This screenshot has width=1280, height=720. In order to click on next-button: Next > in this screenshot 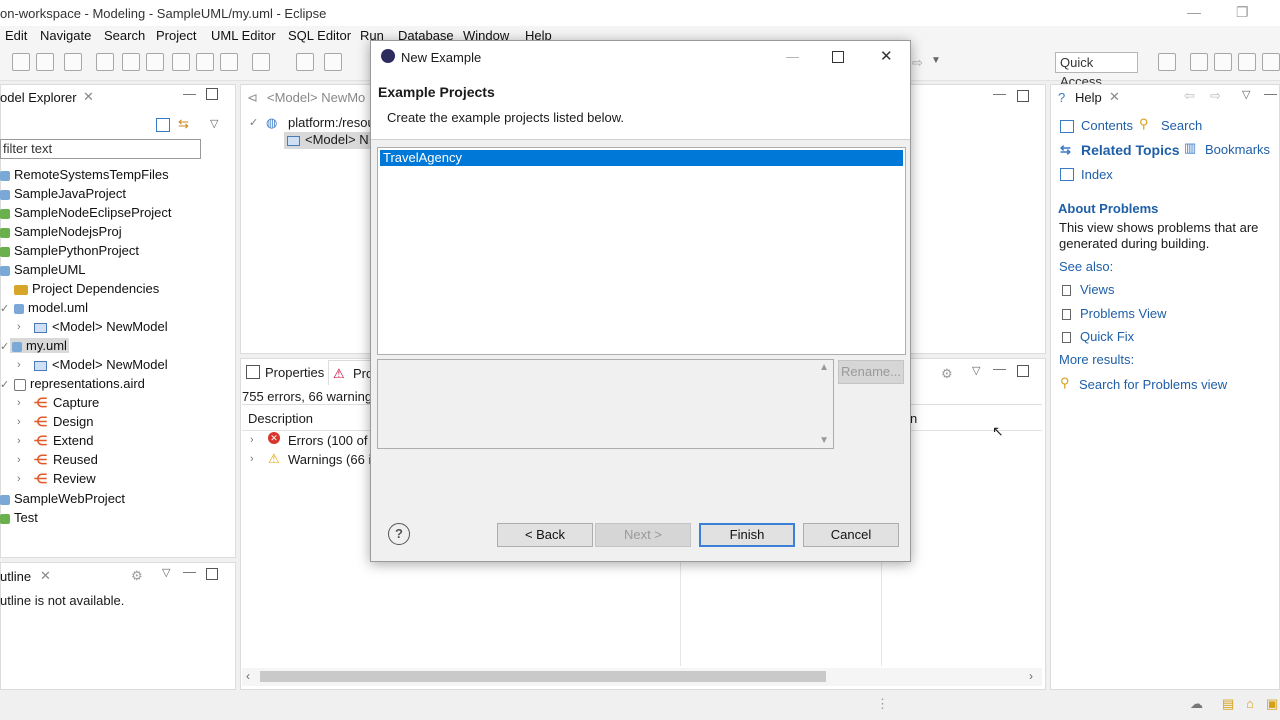, I will do `click(643, 535)`.